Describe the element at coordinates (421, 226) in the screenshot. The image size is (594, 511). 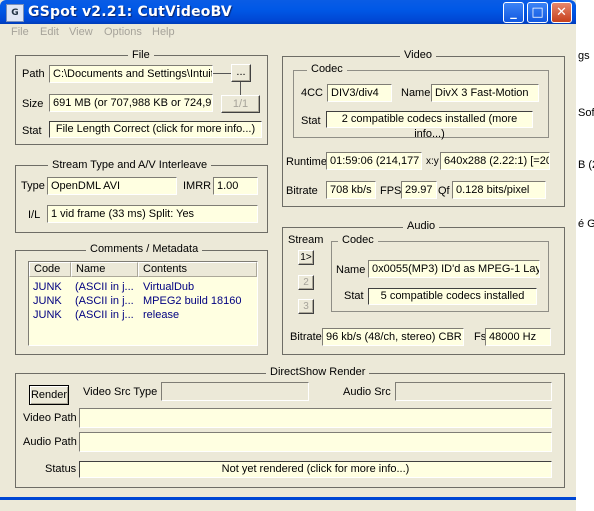
I see `audio-group-label: Audio` at that location.